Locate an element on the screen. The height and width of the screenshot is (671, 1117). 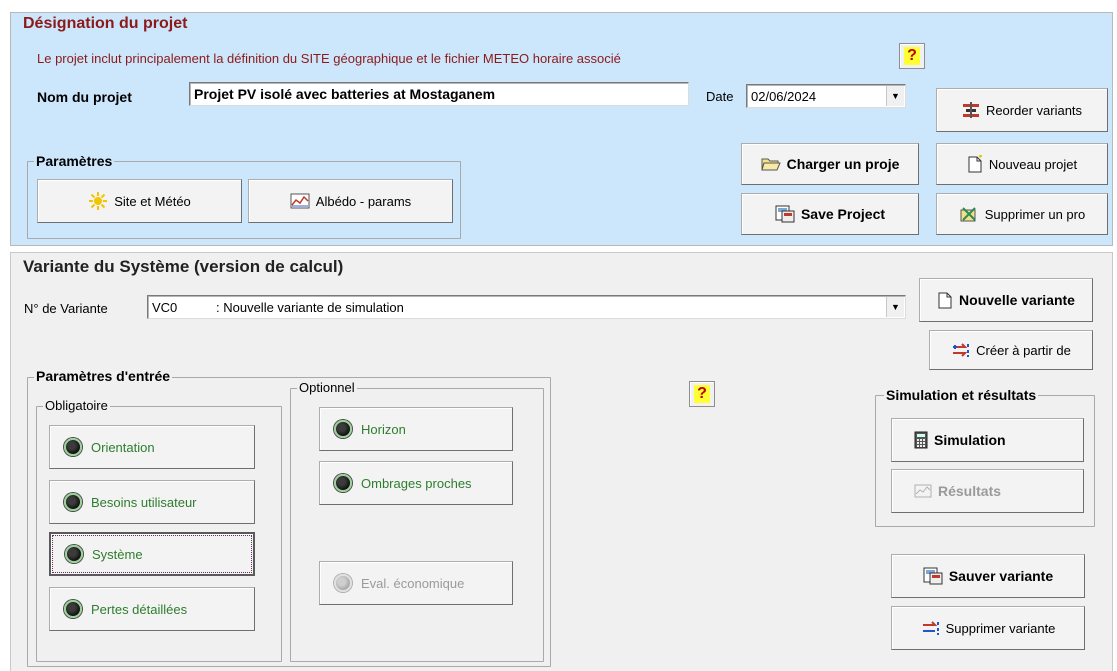
save-variant-button: Sauver variante is located at coordinates (988, 576).